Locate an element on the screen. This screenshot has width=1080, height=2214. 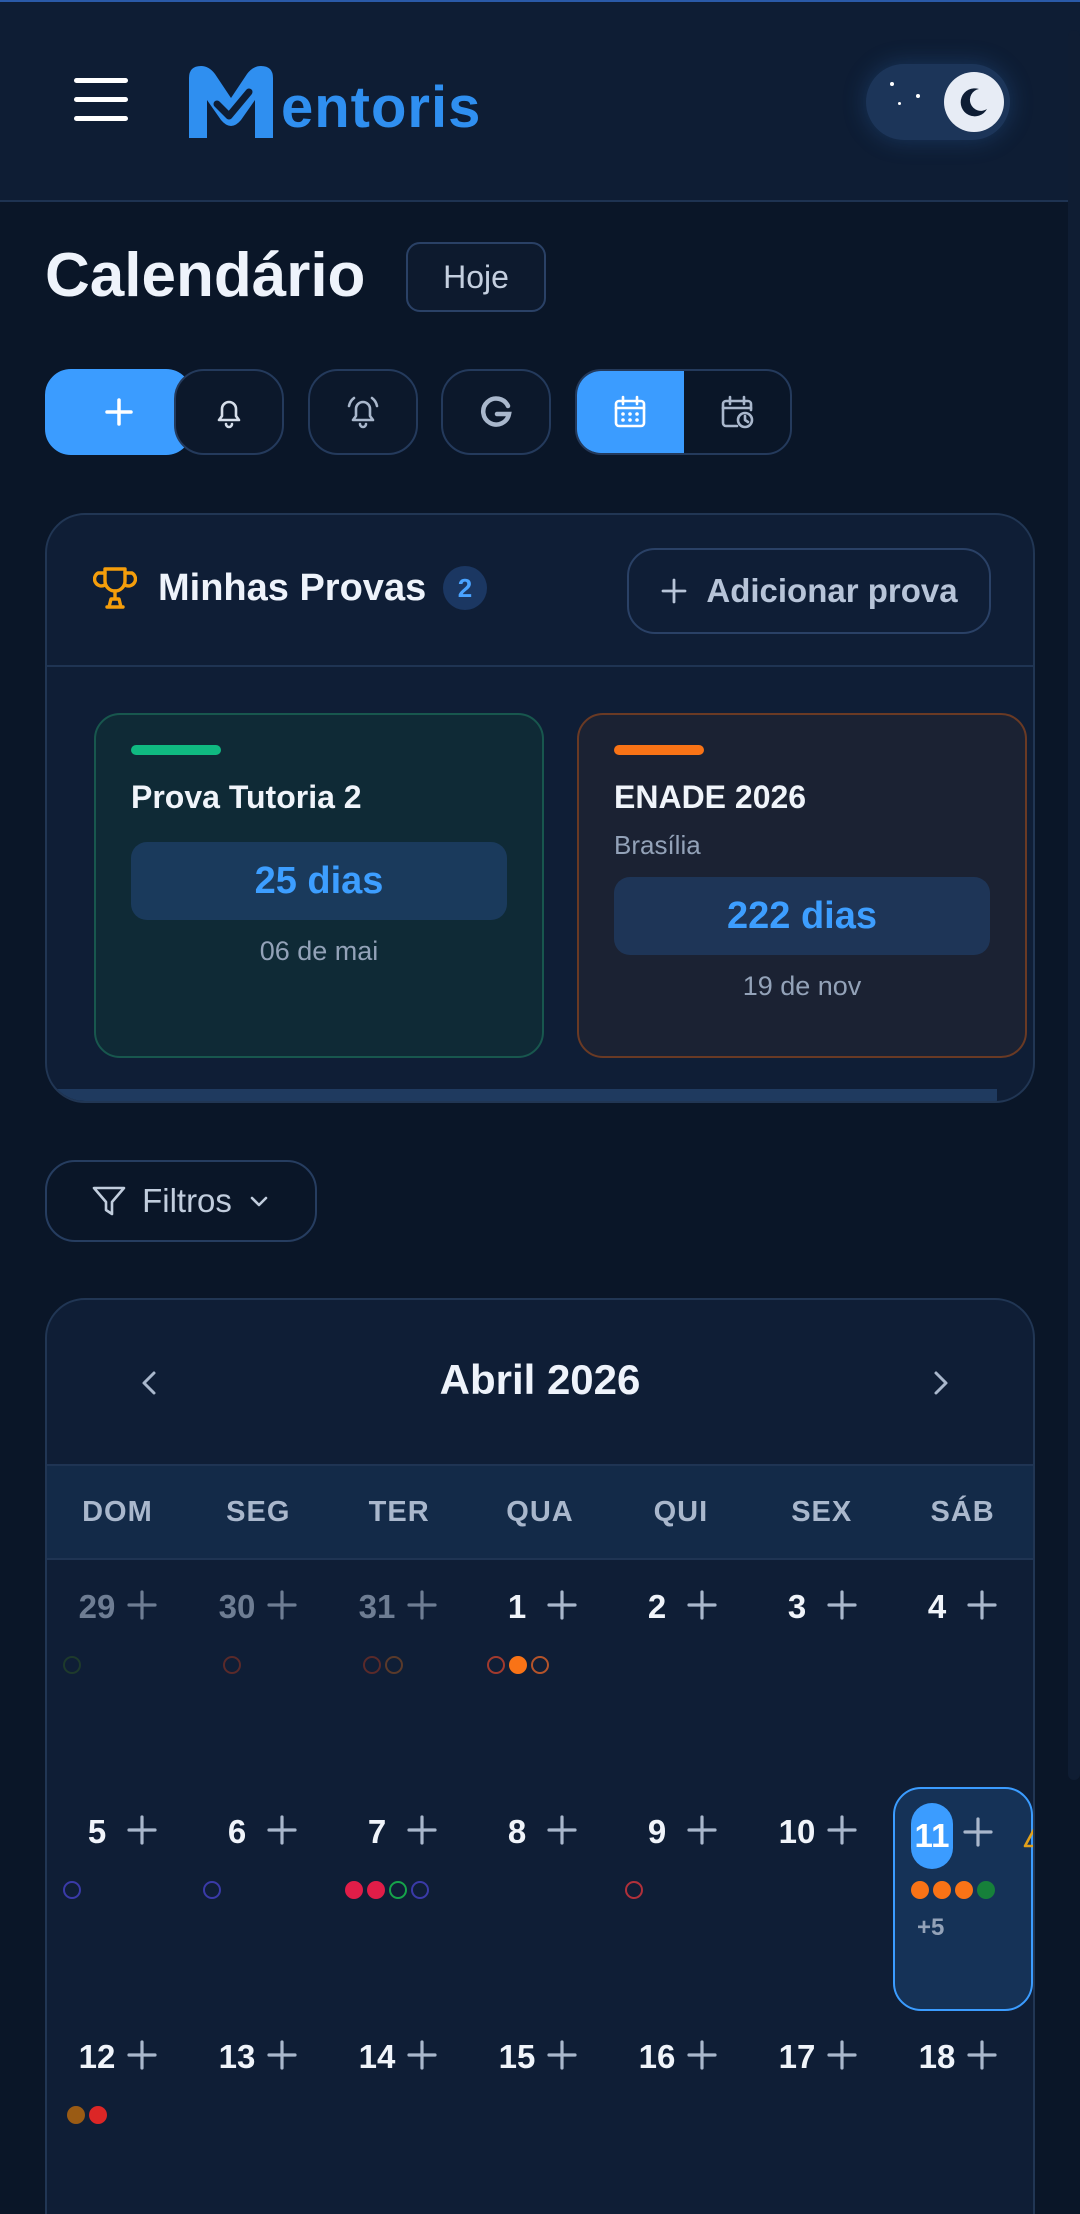
exam-card: Prova Tutoria 2 25 dias 06 de mai is located at coordinates (319, 885).